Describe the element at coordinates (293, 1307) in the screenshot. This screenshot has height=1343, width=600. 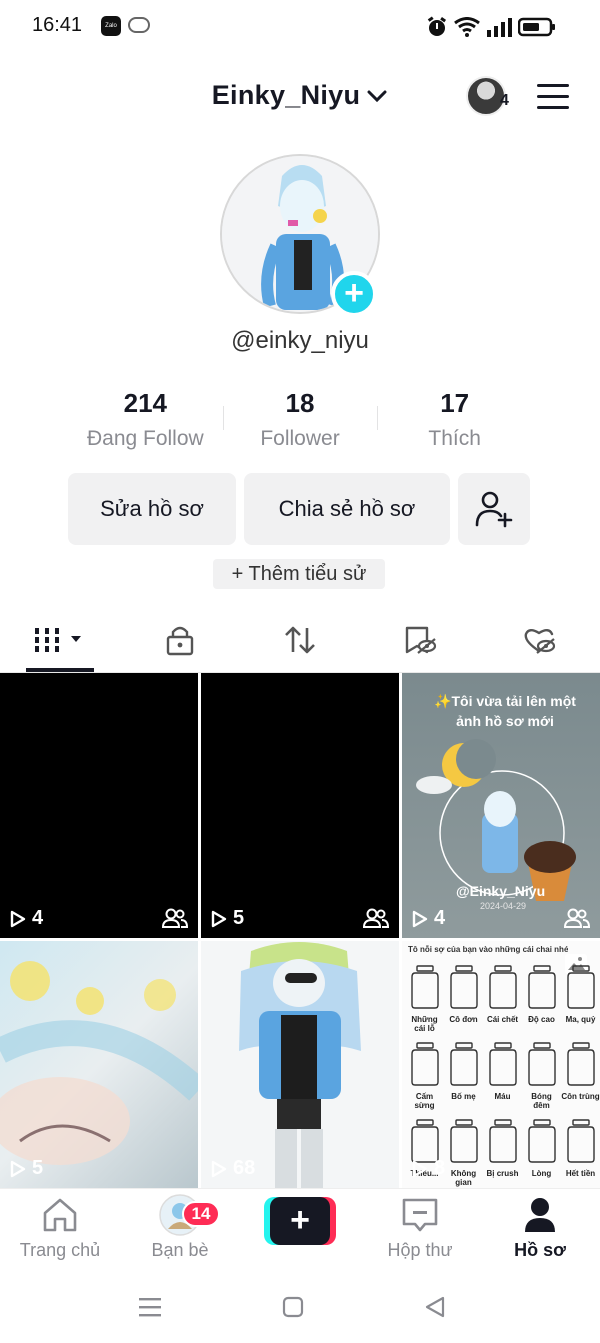
I see `home-button-icon` at that location.